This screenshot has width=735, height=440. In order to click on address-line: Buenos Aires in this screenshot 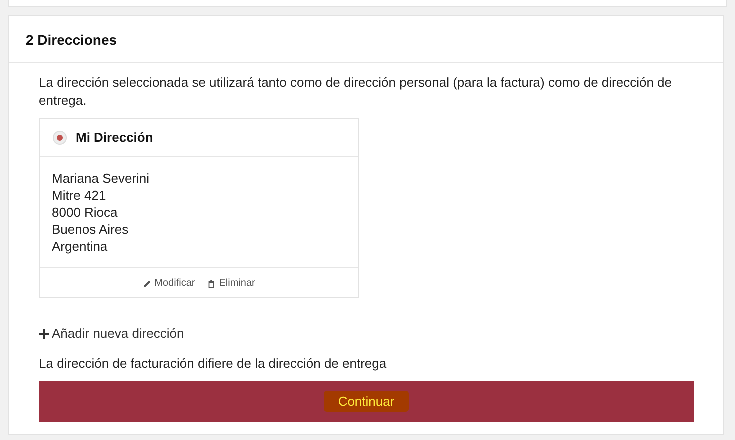, I will do `click(90, 229)`.